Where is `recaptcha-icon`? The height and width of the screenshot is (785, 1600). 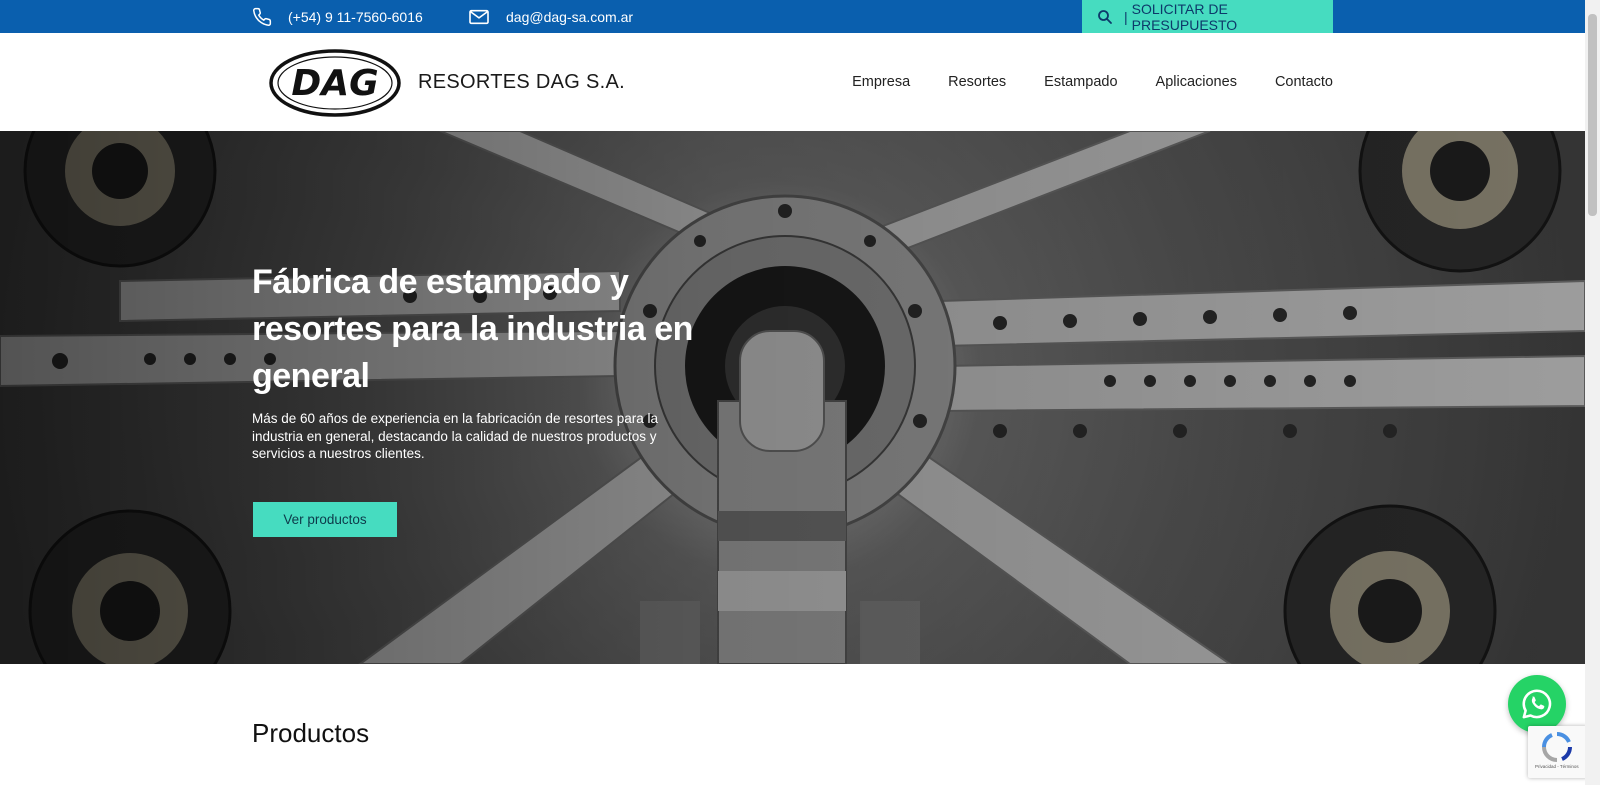
recaptcha-icon is located at coordinates (1557, 747).